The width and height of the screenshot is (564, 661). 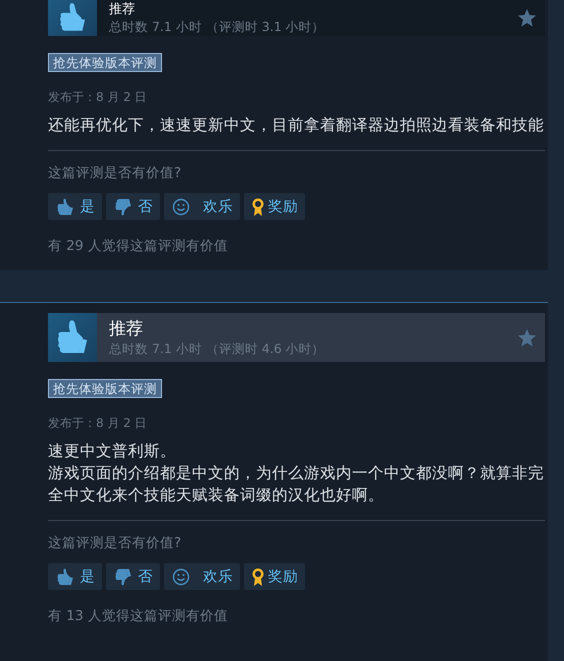 I want to click on review-text: 游戏页面的介绍都是中文的，为什么游戏内一个中文都没啊？就算非完全中文化来个技能天赋装备词缀的汉化也好啊。, so click(x=296, y=484).